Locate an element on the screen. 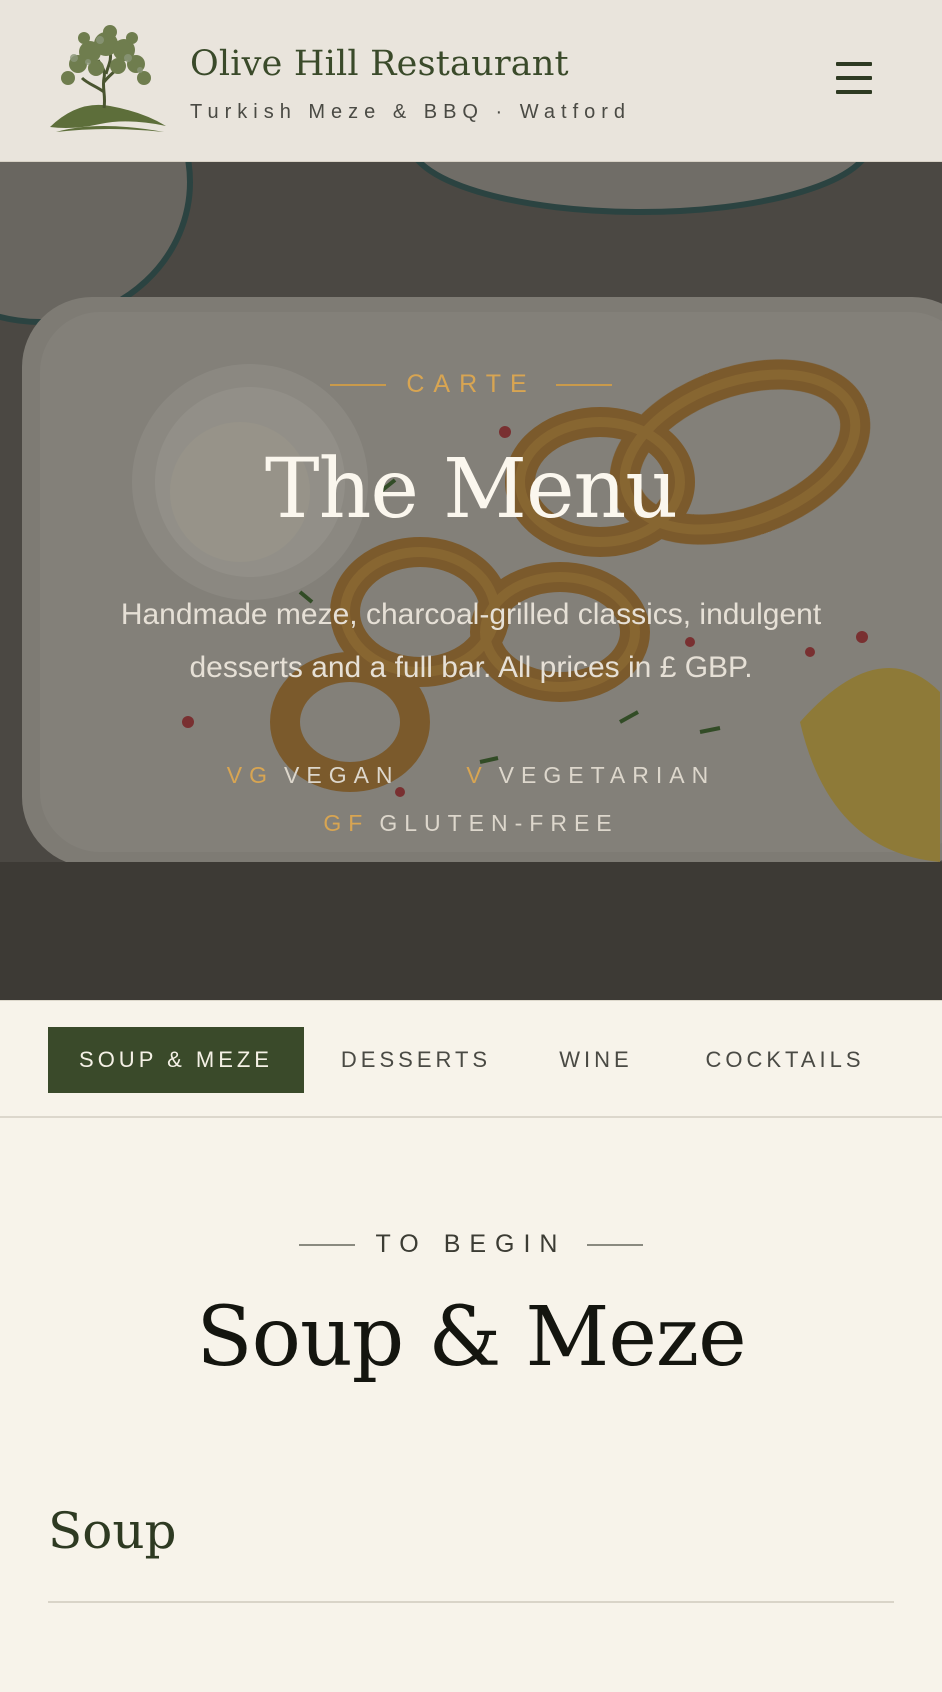 This screenshot has width=942, height=1692. eyebrow-rule-right is located at coordinates (583, 385).